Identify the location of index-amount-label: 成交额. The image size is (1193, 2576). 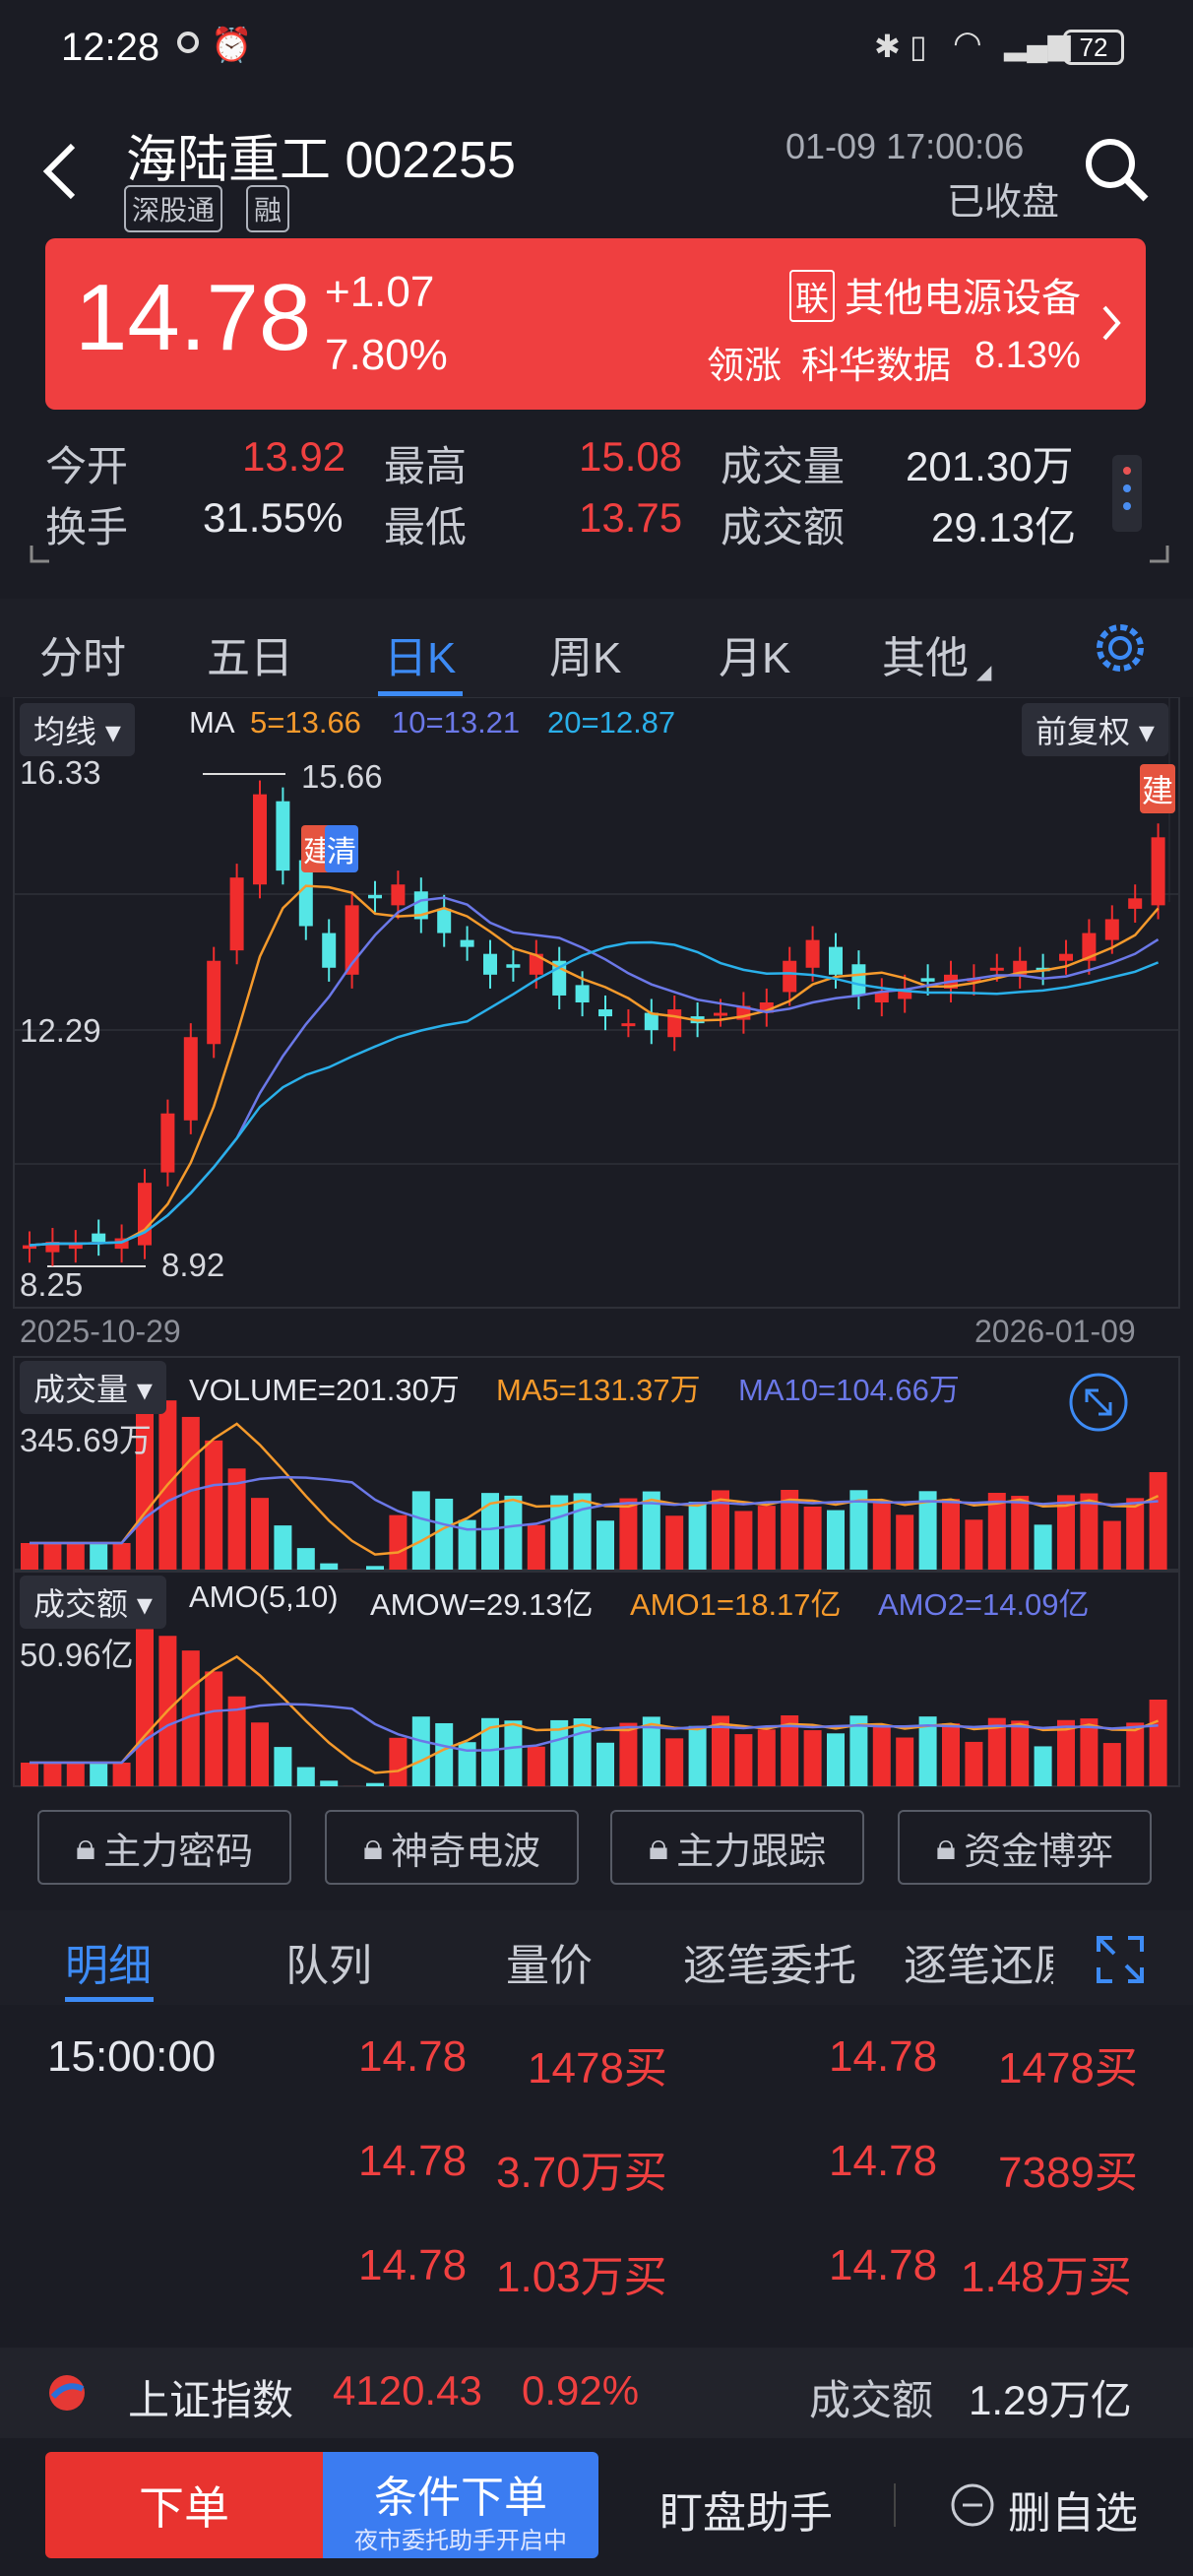
(871, 2400).